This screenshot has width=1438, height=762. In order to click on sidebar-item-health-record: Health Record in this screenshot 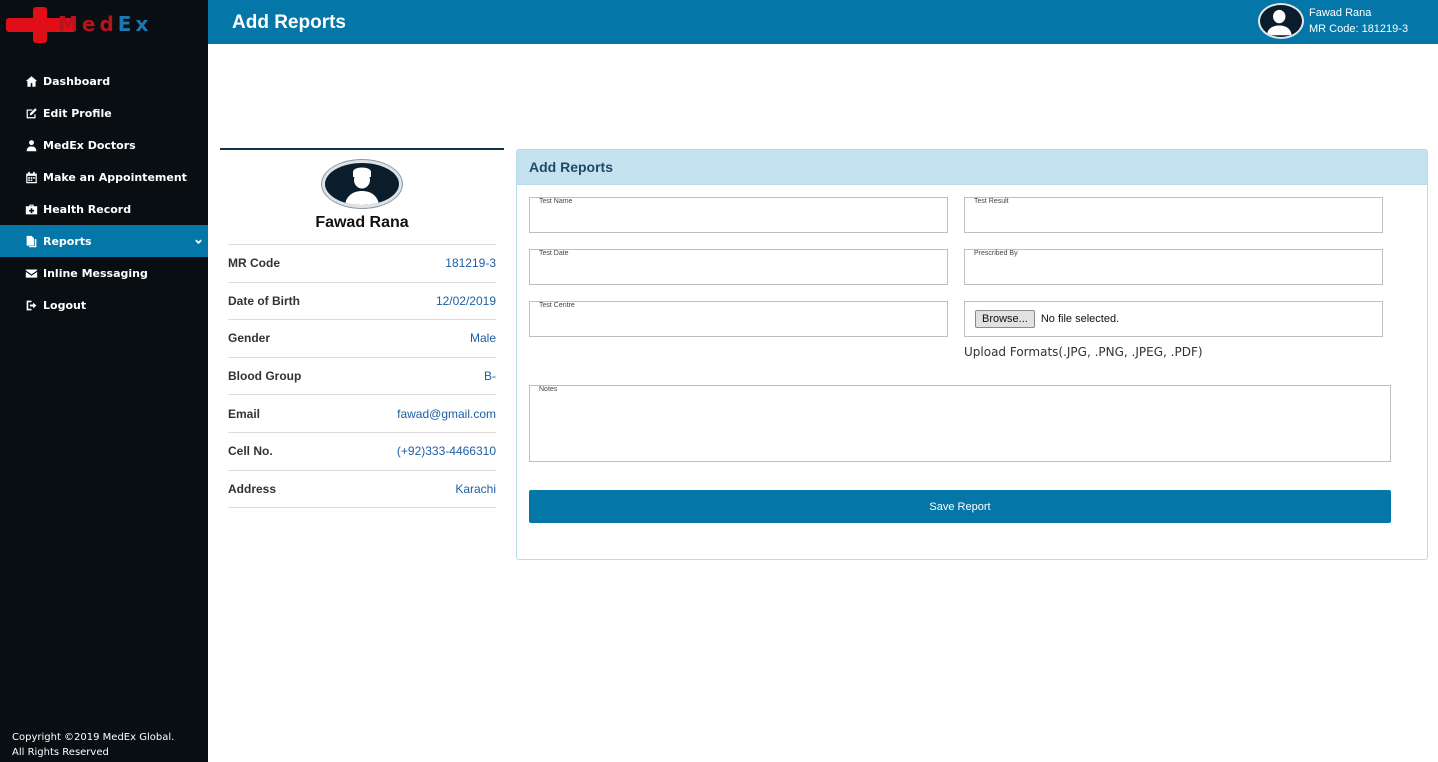, I will do `click(104, 209)`.